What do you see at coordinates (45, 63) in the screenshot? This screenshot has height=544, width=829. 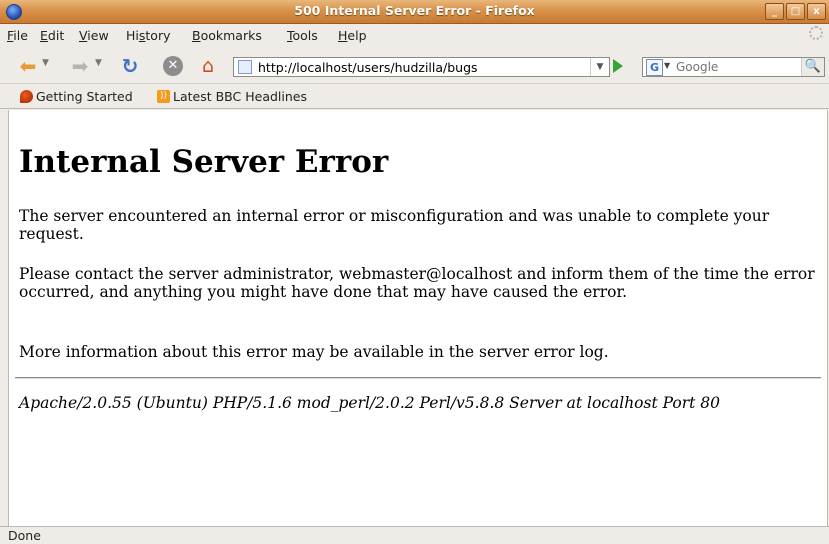 I see `back-history-dropdown-icon: ▼` at bounding box center [45, 63].